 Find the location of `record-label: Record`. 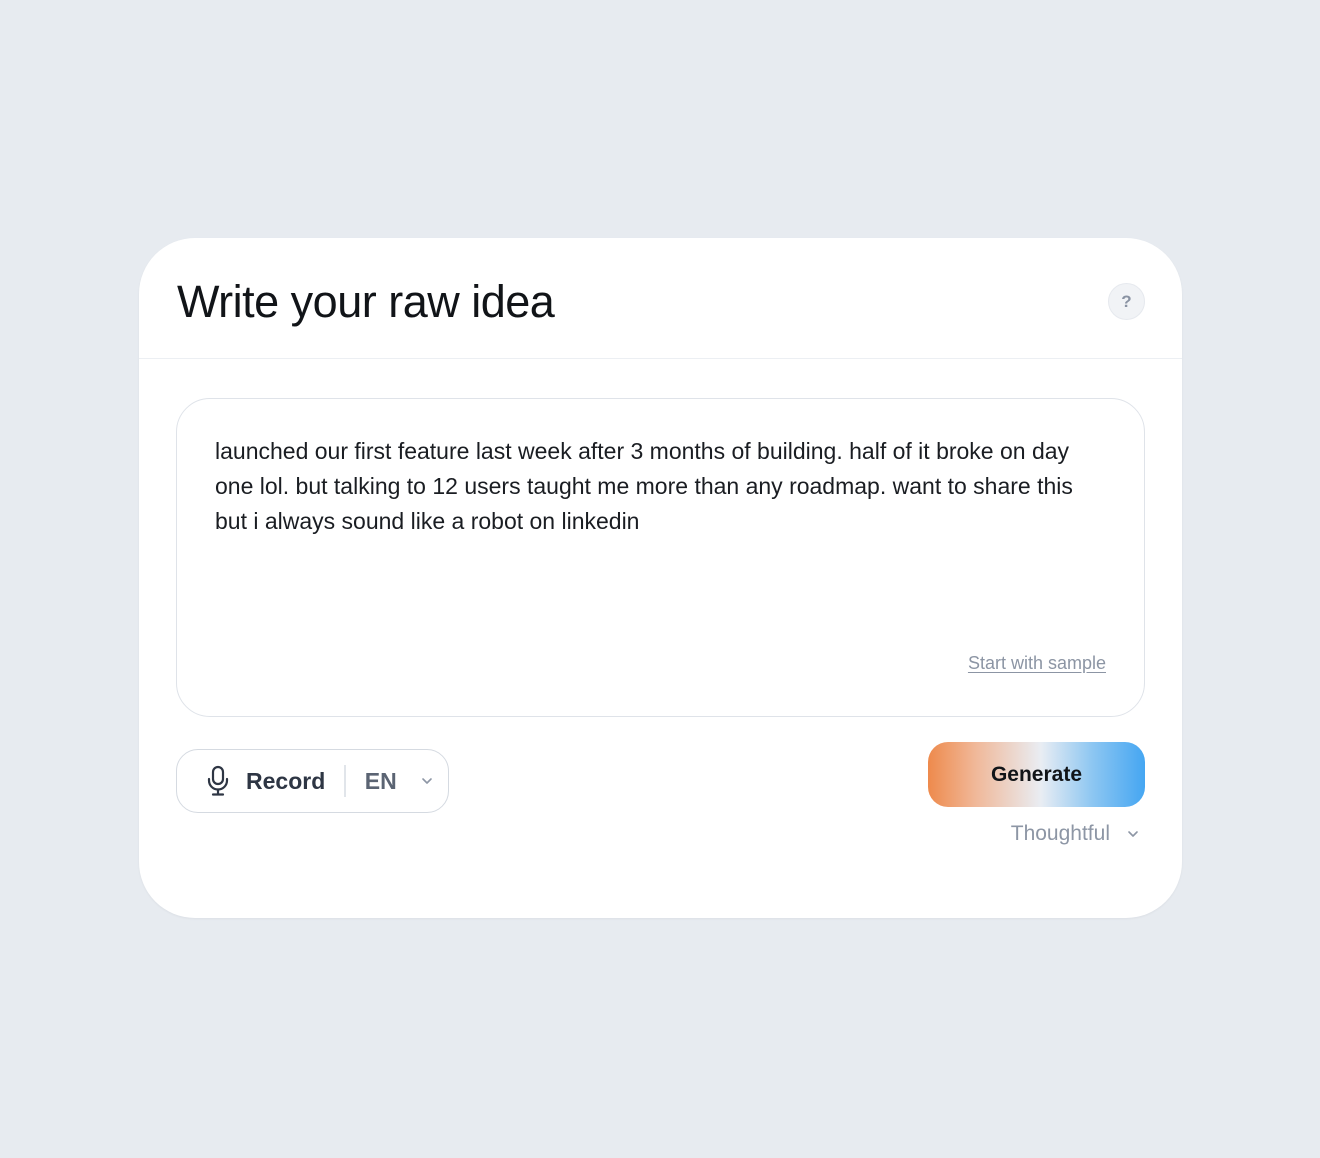

record-label: Record is located at coordinates (286, 780).